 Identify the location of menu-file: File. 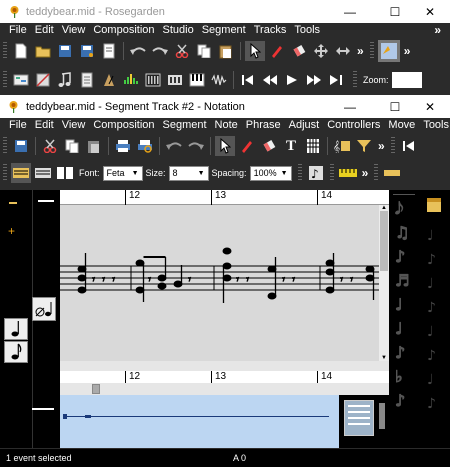
(18, 30).